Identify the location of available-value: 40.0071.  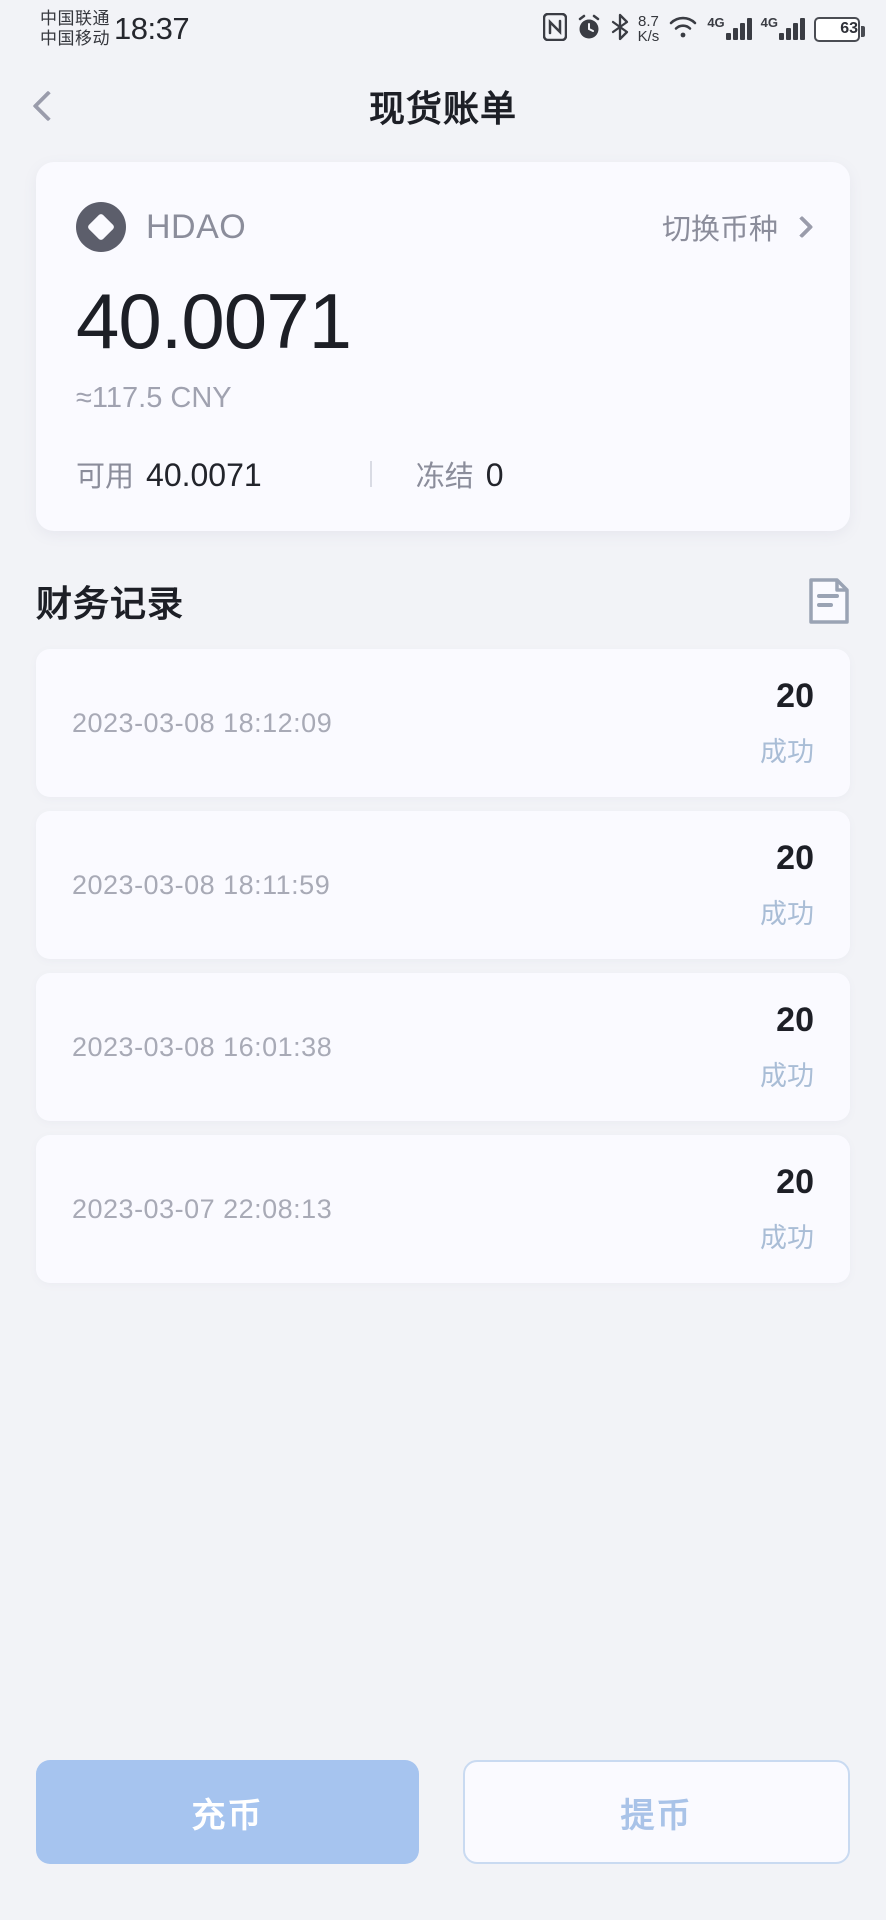
(204, 475).